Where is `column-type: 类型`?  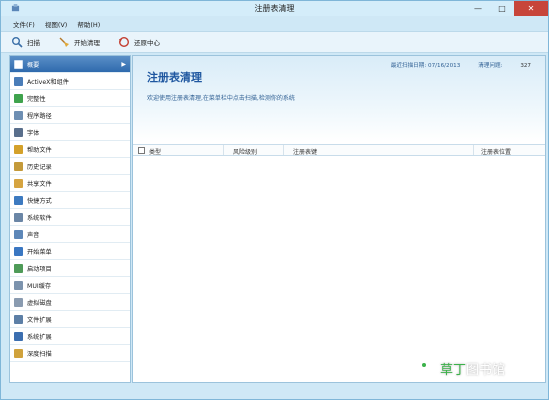 column-type: 类型 is located at coordinates (155, 151).